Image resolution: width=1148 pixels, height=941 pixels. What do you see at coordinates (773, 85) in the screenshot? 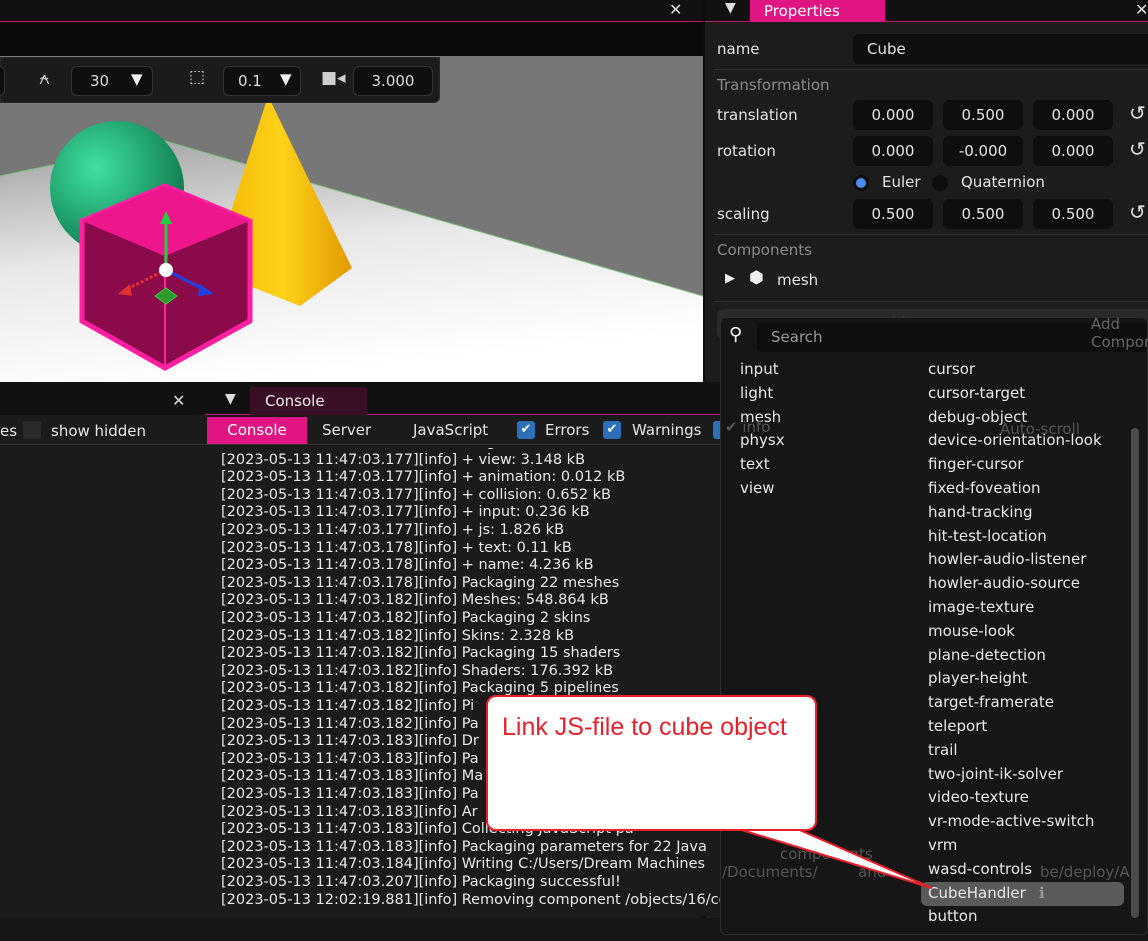
I see `transformation-section-label: Transformation` at bounding box center [773, 85].